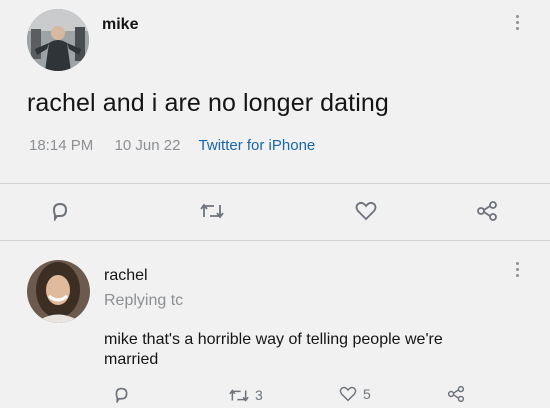 The height and width of the screenshot is (408, 550). What do you see at coordinates (61, 145) in the screenshot?
I see `tweet-time: 18:14 PM` at bounding box center [61, 145].